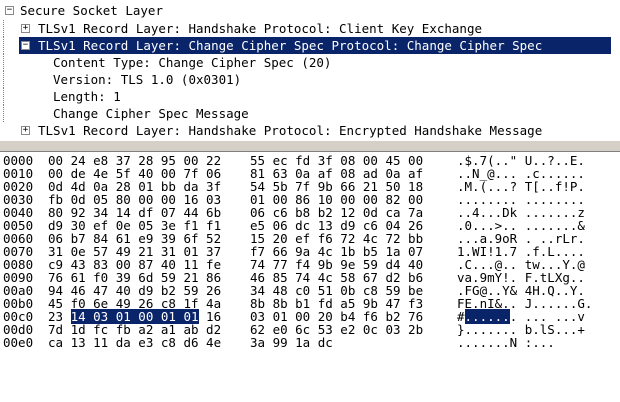  Describe the element at coordinates (291, 342) in the screenshot. I see `hex-bytes-second-half: 3a 99 1a dc` at that location.